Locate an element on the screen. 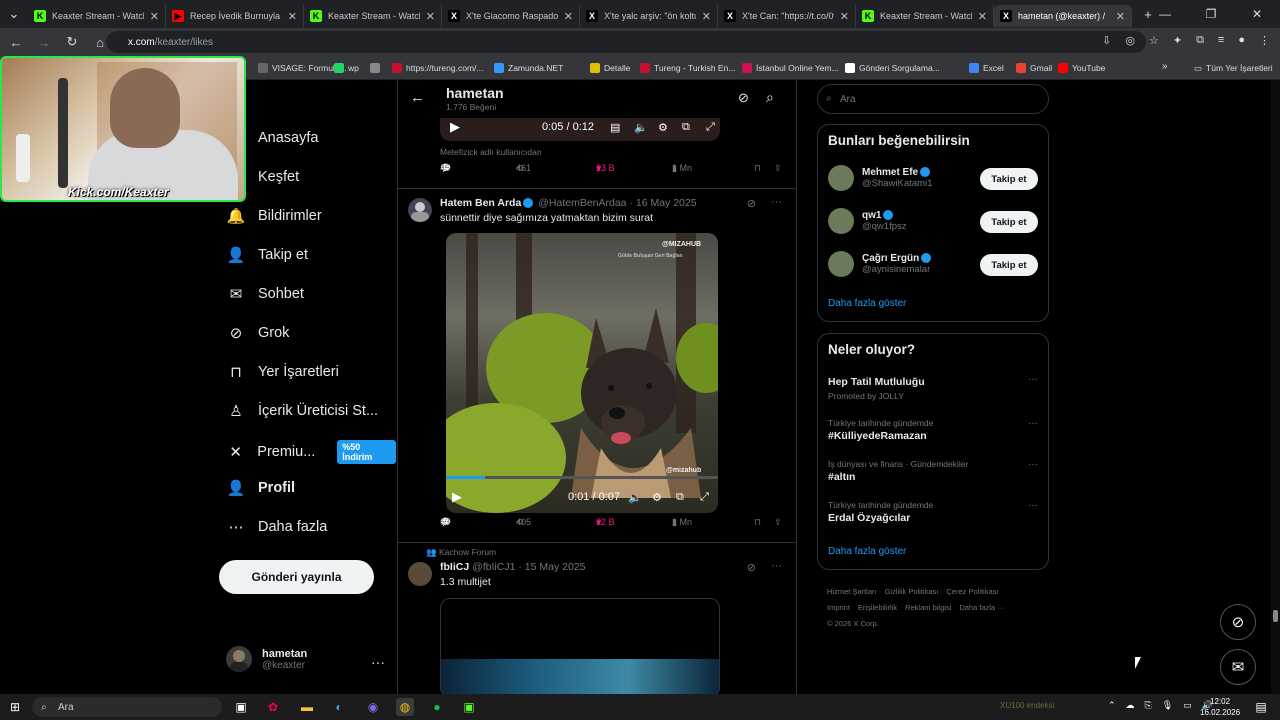  footer-link: Erişilebilirlik is located at coordinates (877, 607).